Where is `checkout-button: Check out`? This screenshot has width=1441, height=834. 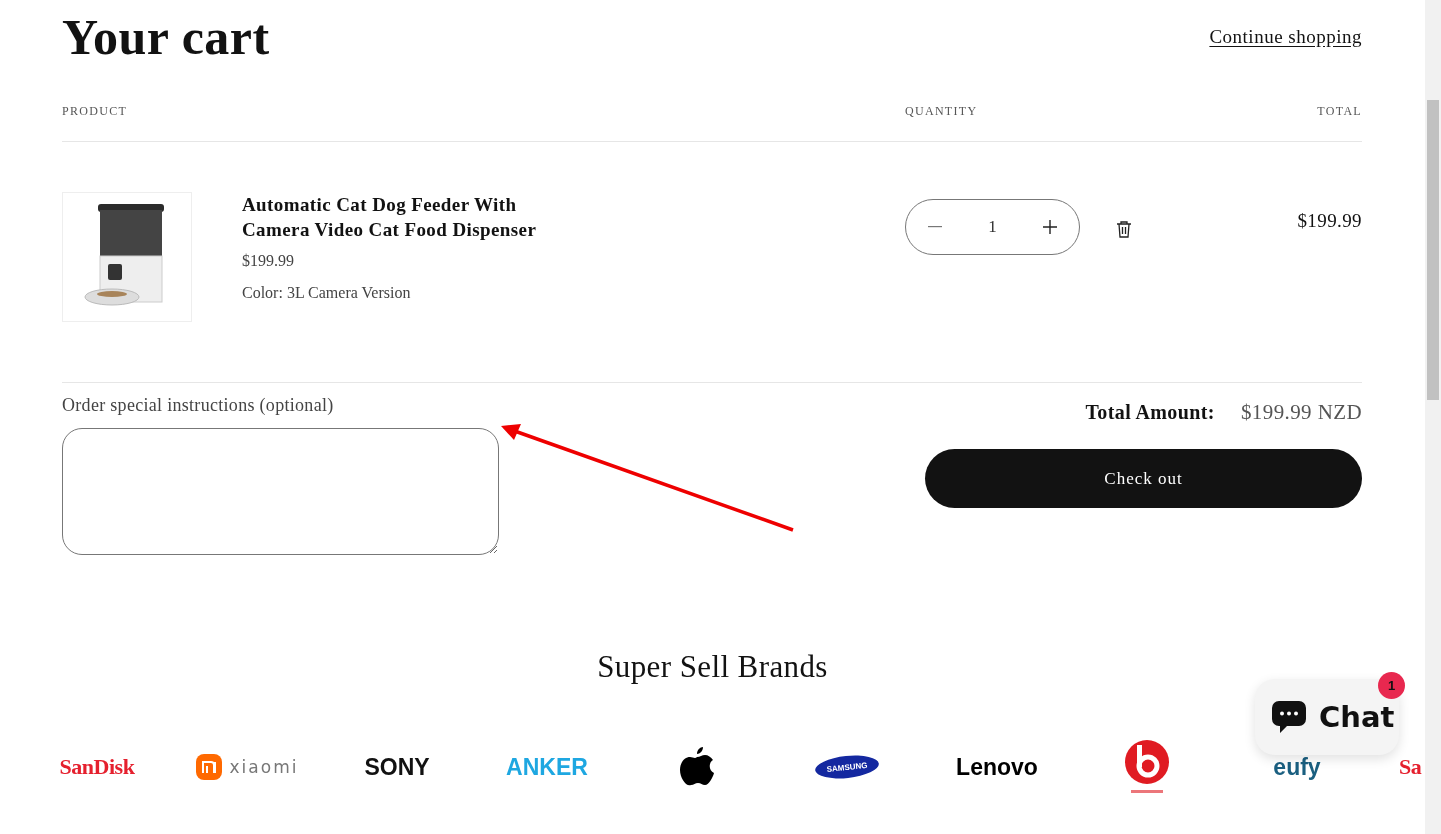
checkout-button: Check out is located at coordinates (1143, 478).